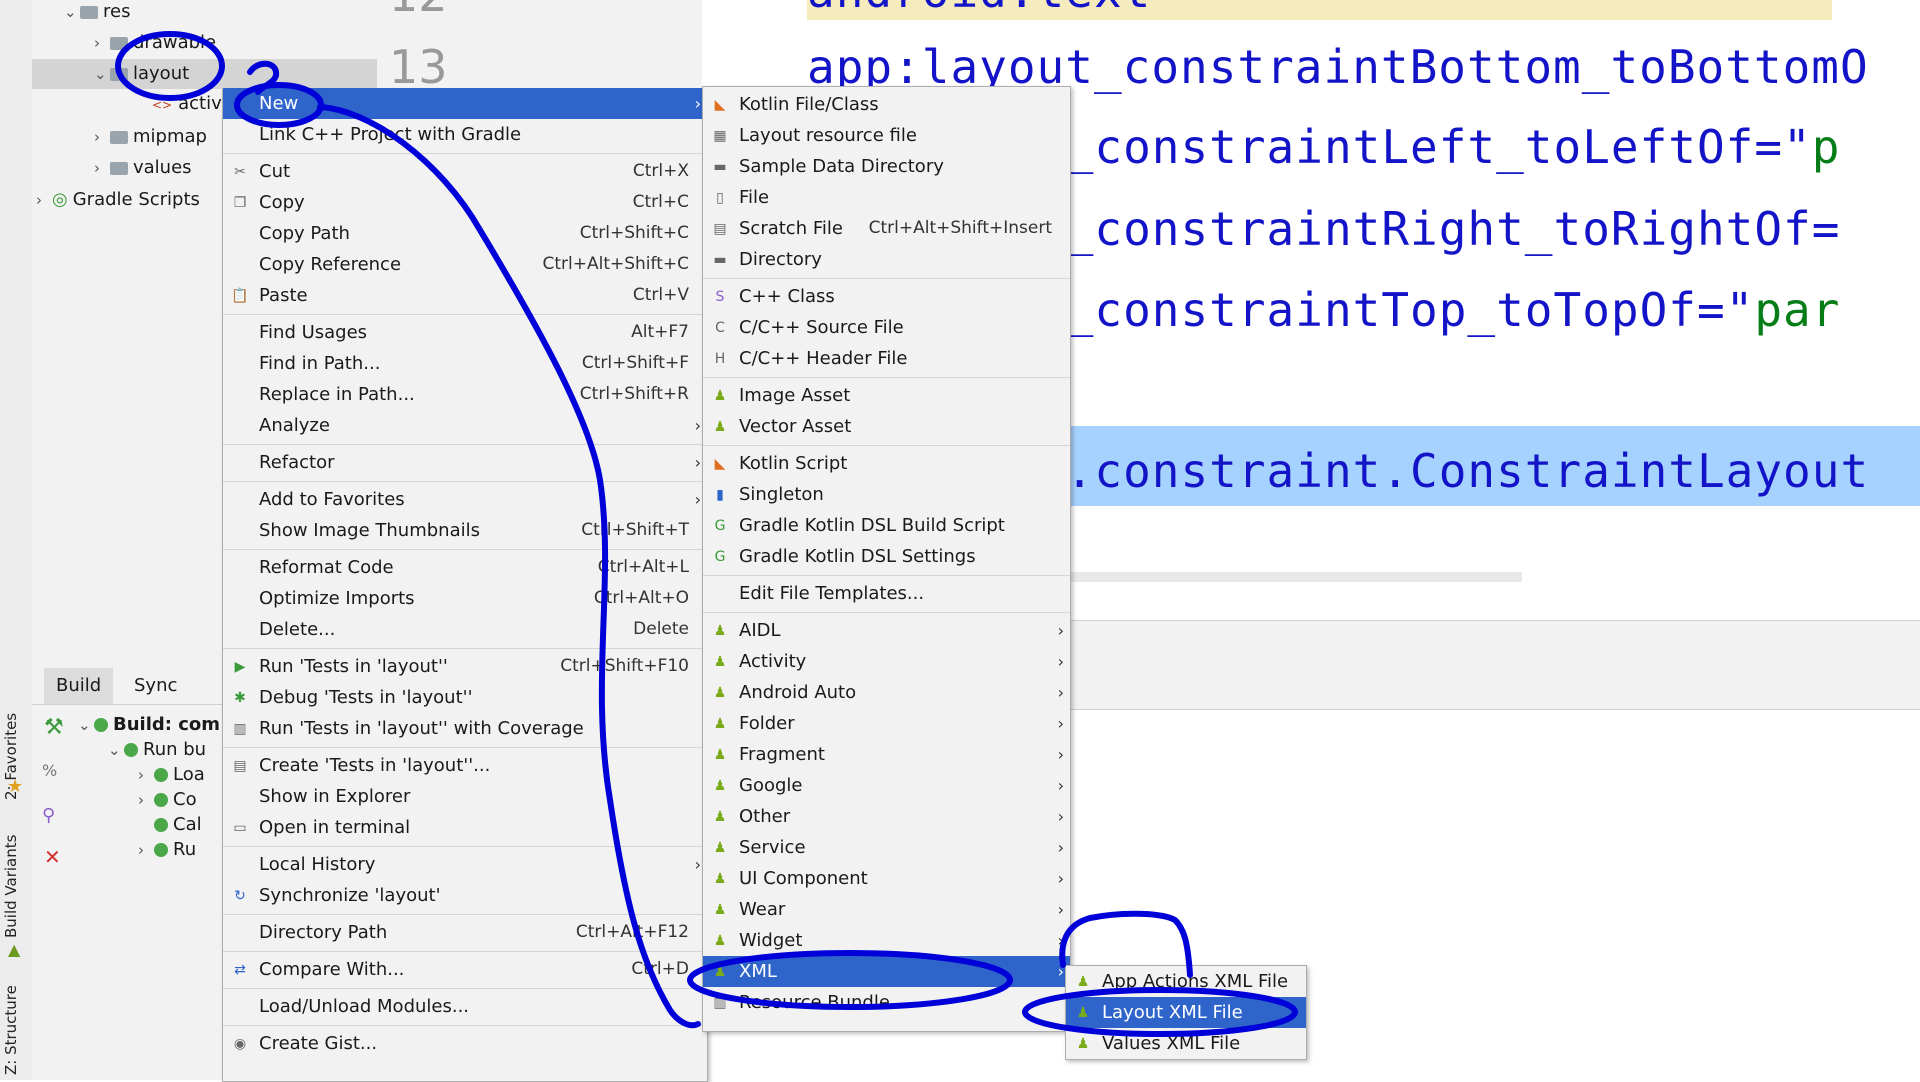 This screenshot has width=1920, height=1082. I want to click on context-menu-item: Reformat Code Ctrl+Alt+L, so click(465, 567).